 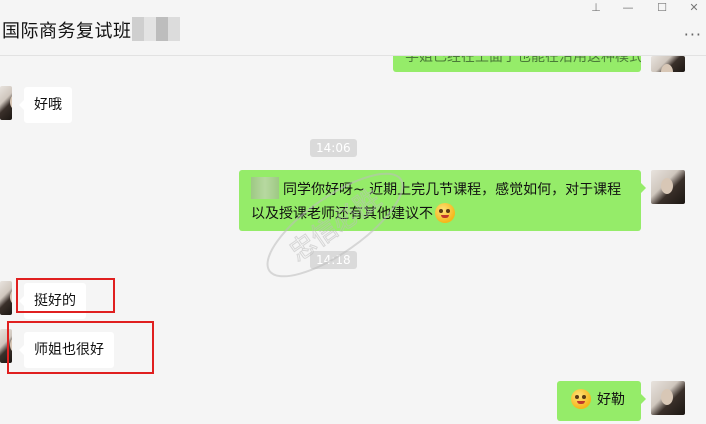 I want to click on timestamp: 14:18, so click(x=333, y=260).